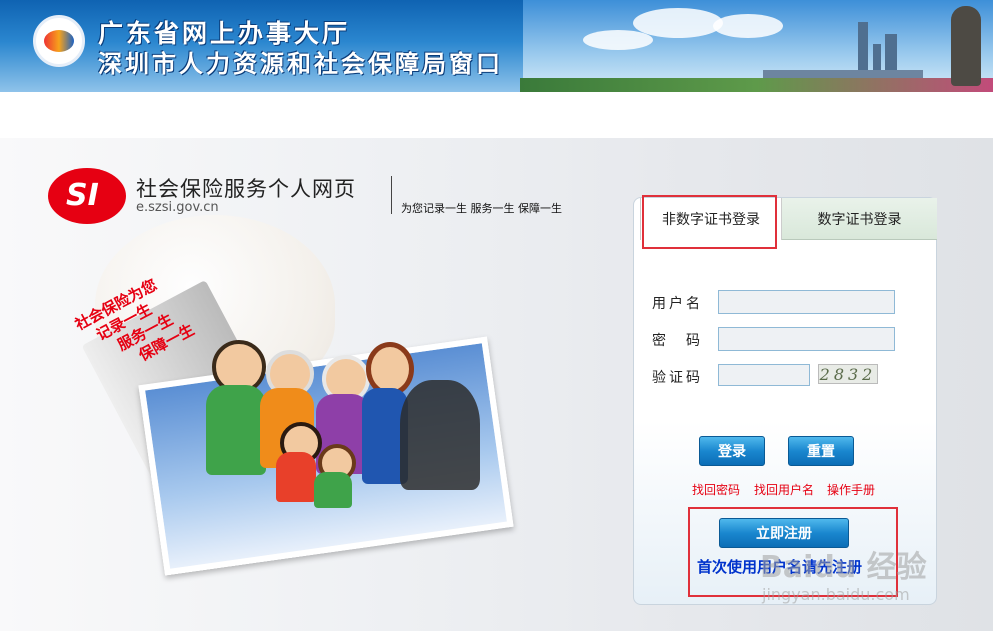  I want to click on tab-digital-cert-login: 数字证书登录, so click(859, 219).